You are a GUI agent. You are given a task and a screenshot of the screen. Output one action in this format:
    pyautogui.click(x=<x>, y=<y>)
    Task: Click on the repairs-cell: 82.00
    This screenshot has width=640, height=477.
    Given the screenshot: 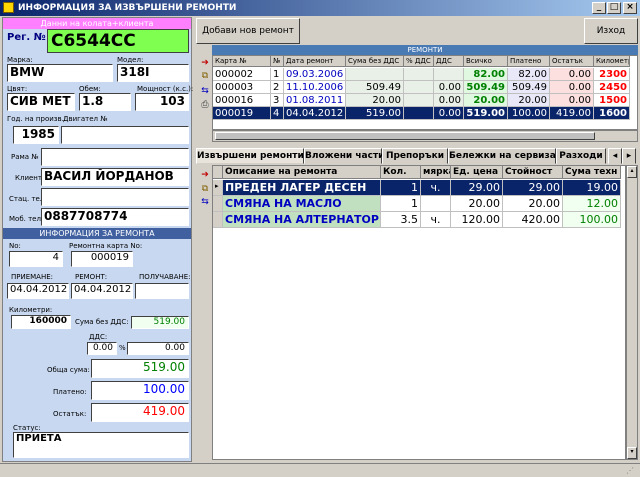 What is the action you would take?
    pyautogui.click(x=486, y=74)
    